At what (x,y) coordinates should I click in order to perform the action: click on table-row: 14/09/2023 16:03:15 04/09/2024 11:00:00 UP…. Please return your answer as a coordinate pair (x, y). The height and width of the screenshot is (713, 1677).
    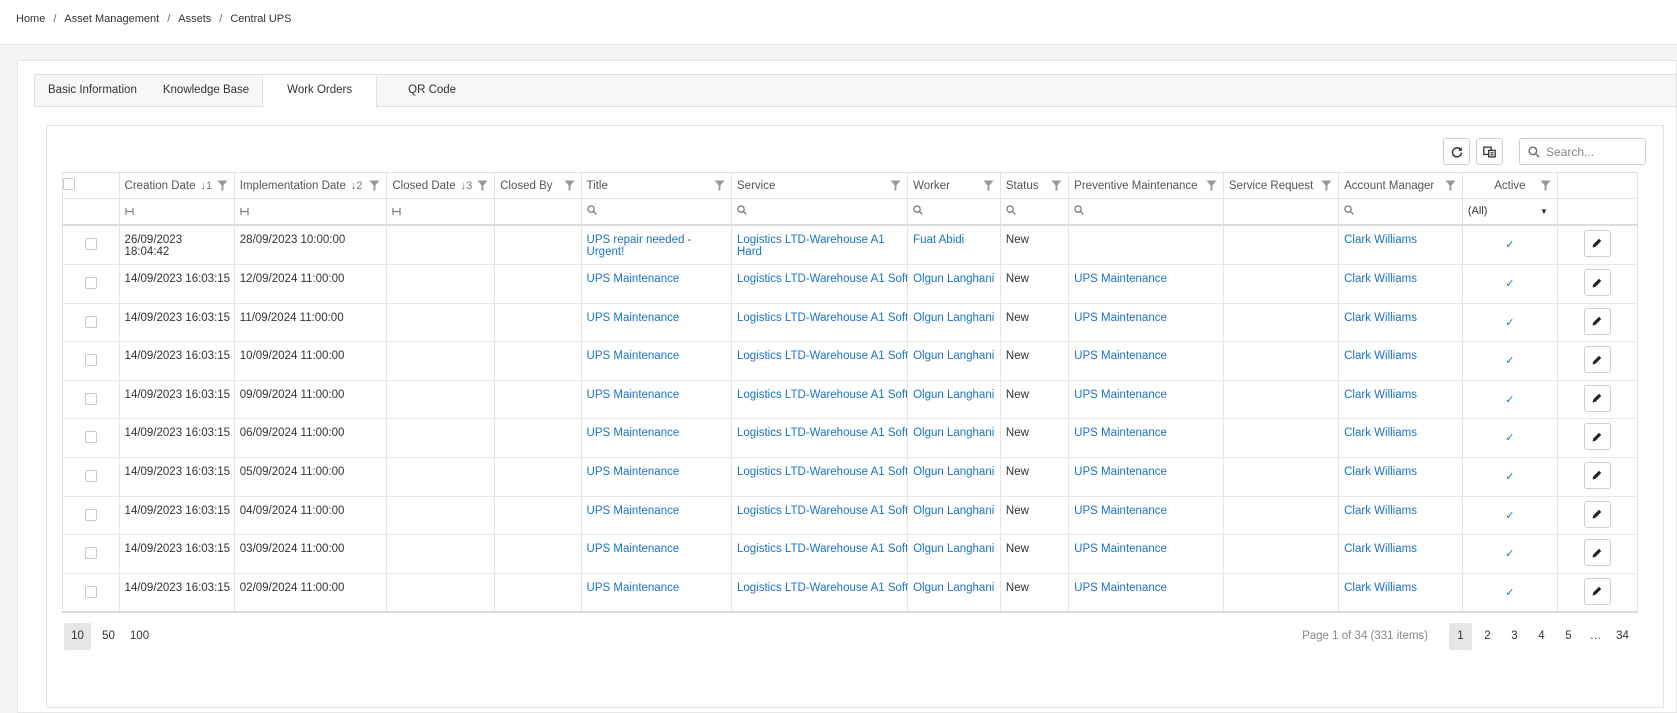
    Looking at the image, I should click on (850, 516).